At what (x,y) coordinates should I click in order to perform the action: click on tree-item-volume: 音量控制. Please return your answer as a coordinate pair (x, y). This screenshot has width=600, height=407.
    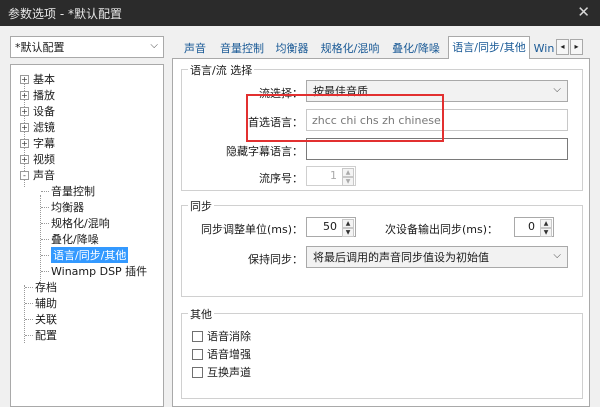
    Looking at the image, I should click on (73, 191).